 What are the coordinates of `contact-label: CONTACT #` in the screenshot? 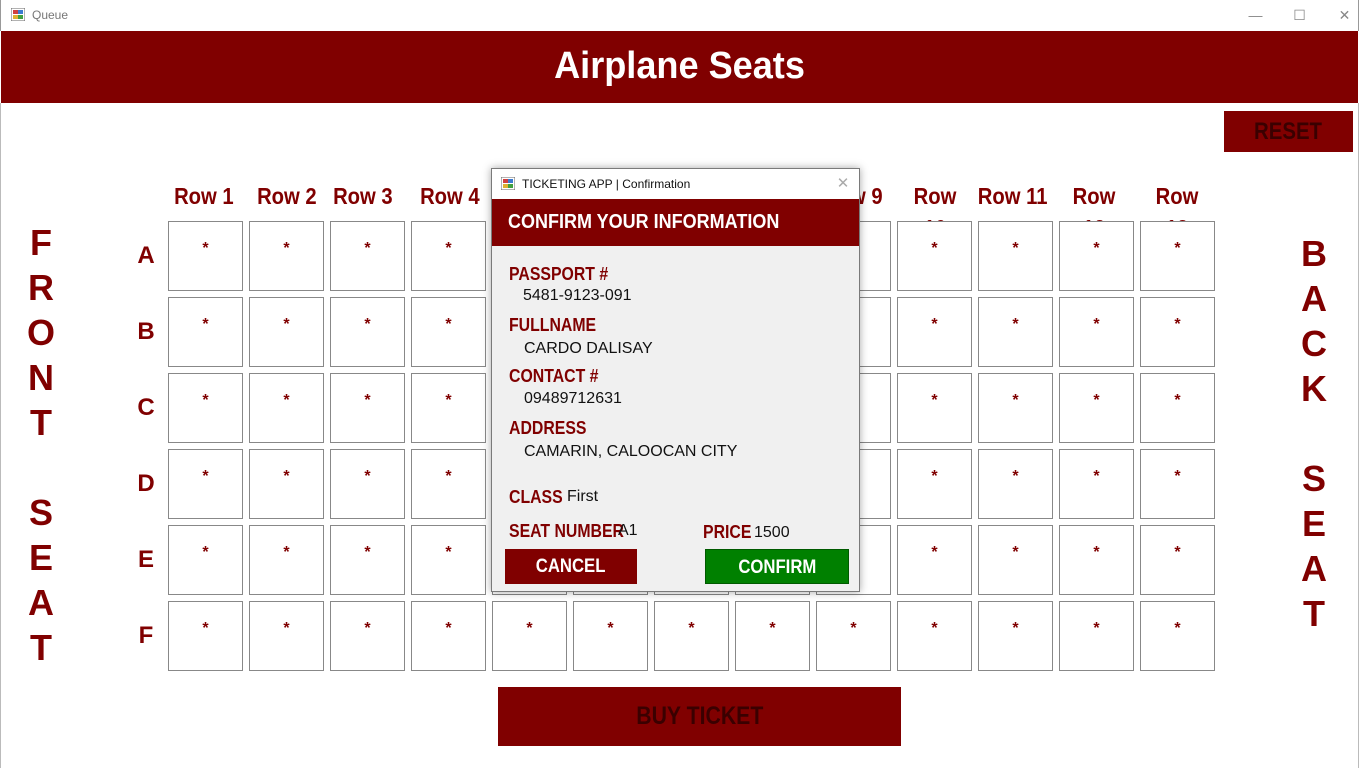 It's located at (554, 376).